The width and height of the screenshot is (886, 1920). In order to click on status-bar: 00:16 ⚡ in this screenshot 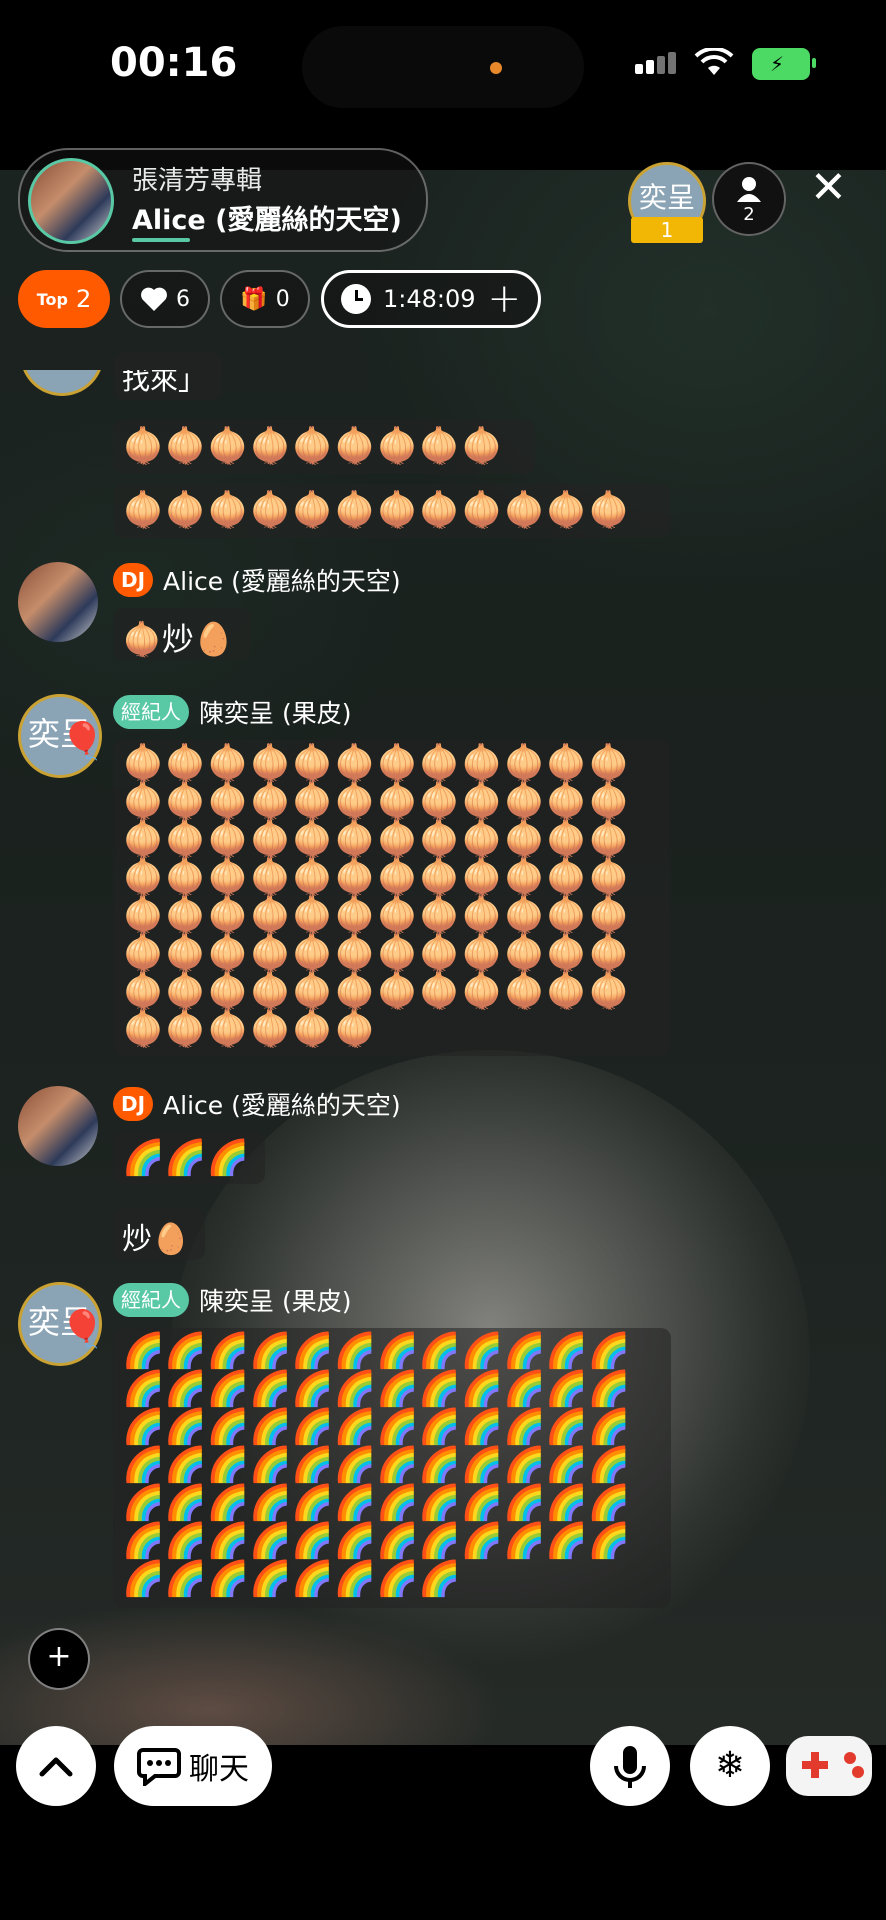, I will do `click(443, 65)`.